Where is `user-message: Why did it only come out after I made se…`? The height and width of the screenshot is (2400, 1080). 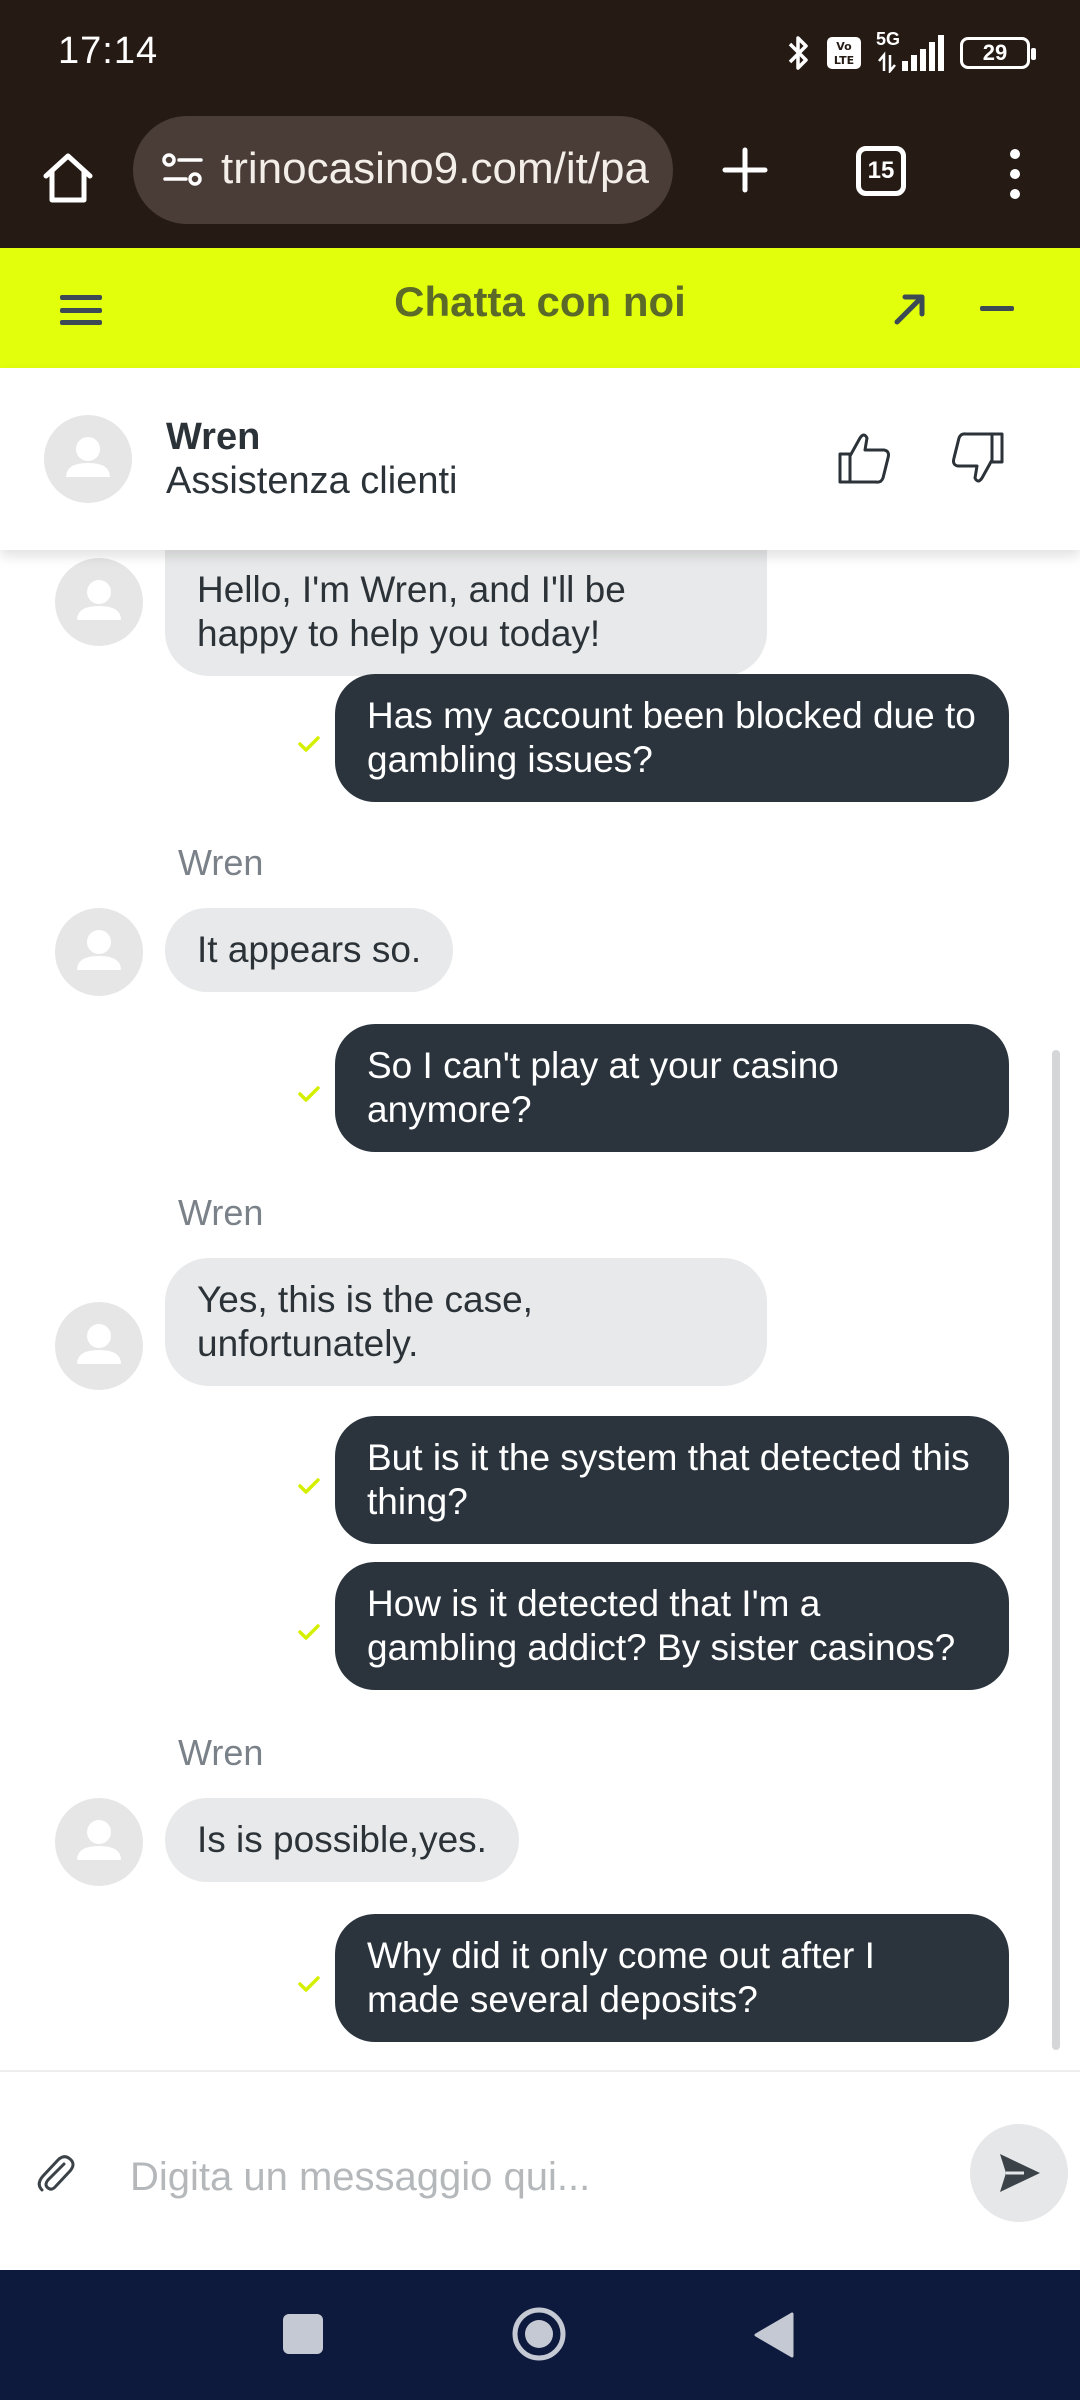 user-message: Why did it only come out after I made se… is located at coordinates (672, 1978).